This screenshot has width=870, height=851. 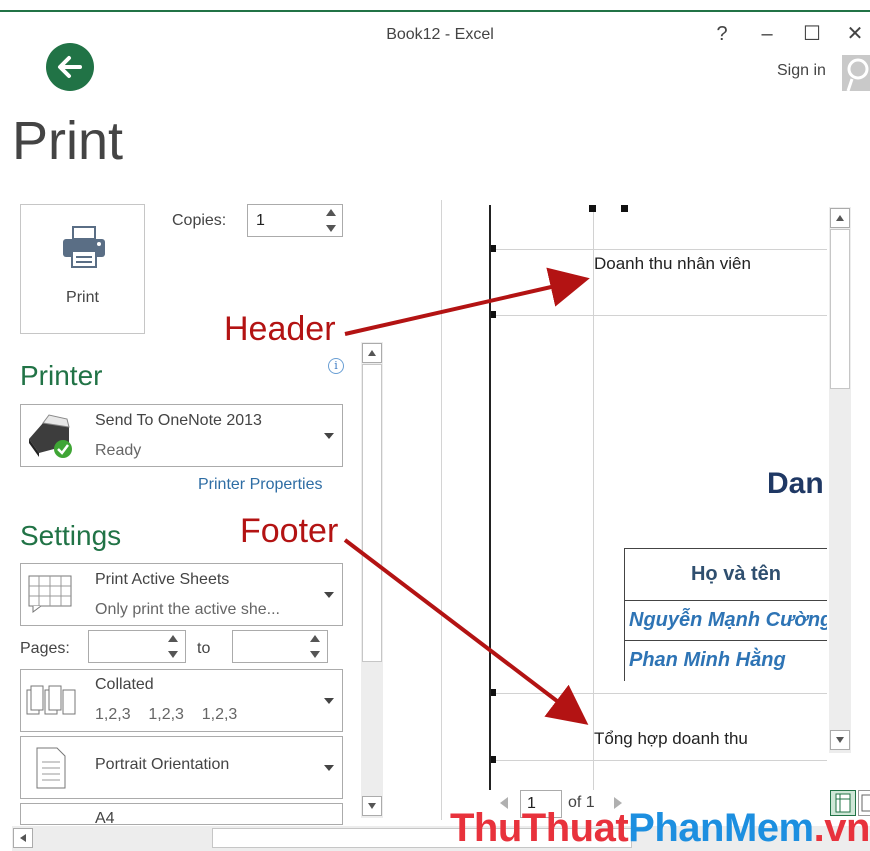 I want to click on footer-annotation-label: Footer, so click(x=289, y=531).